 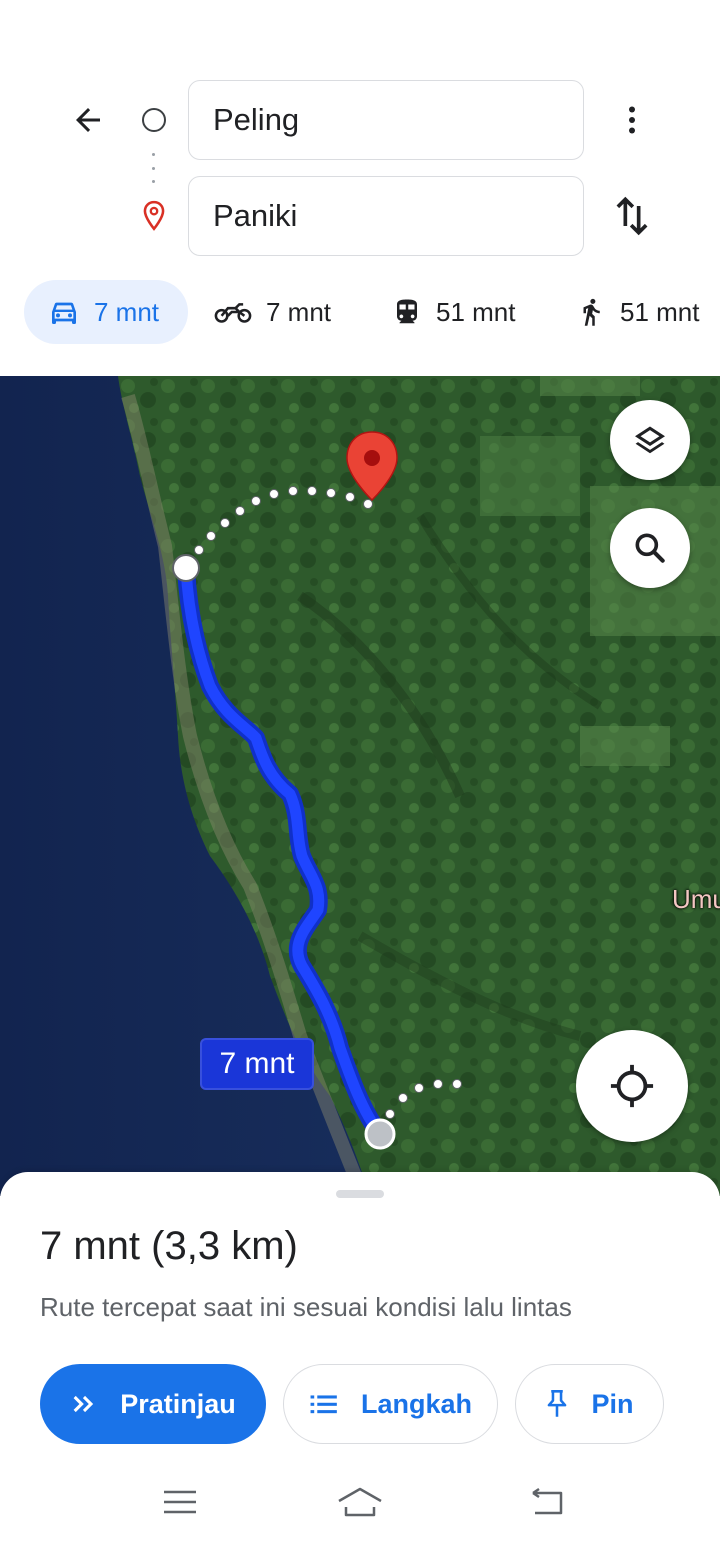 I want to click on mode-transit-tab: 51 mnt, so click(x=454, y=312).